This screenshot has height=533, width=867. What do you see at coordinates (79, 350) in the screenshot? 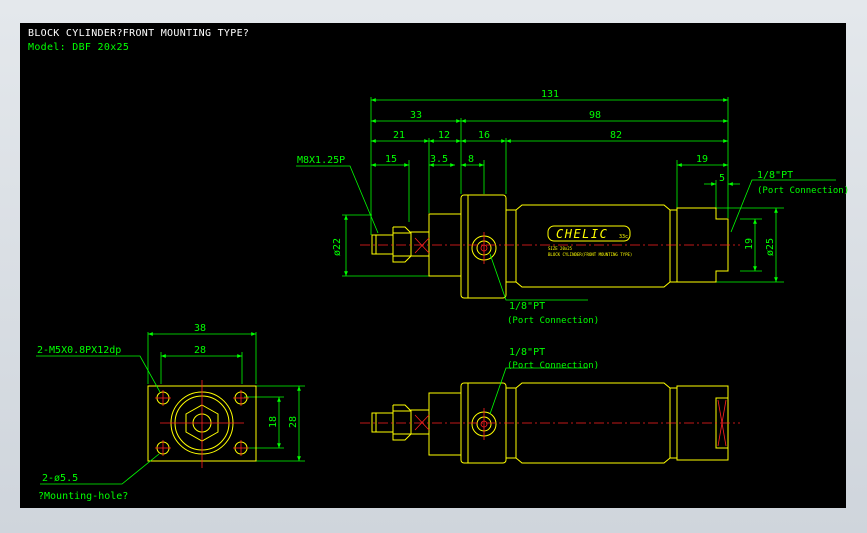
I see `tap-label: 2-M5X0.8PX12dp` at bounding box center [79, 350].